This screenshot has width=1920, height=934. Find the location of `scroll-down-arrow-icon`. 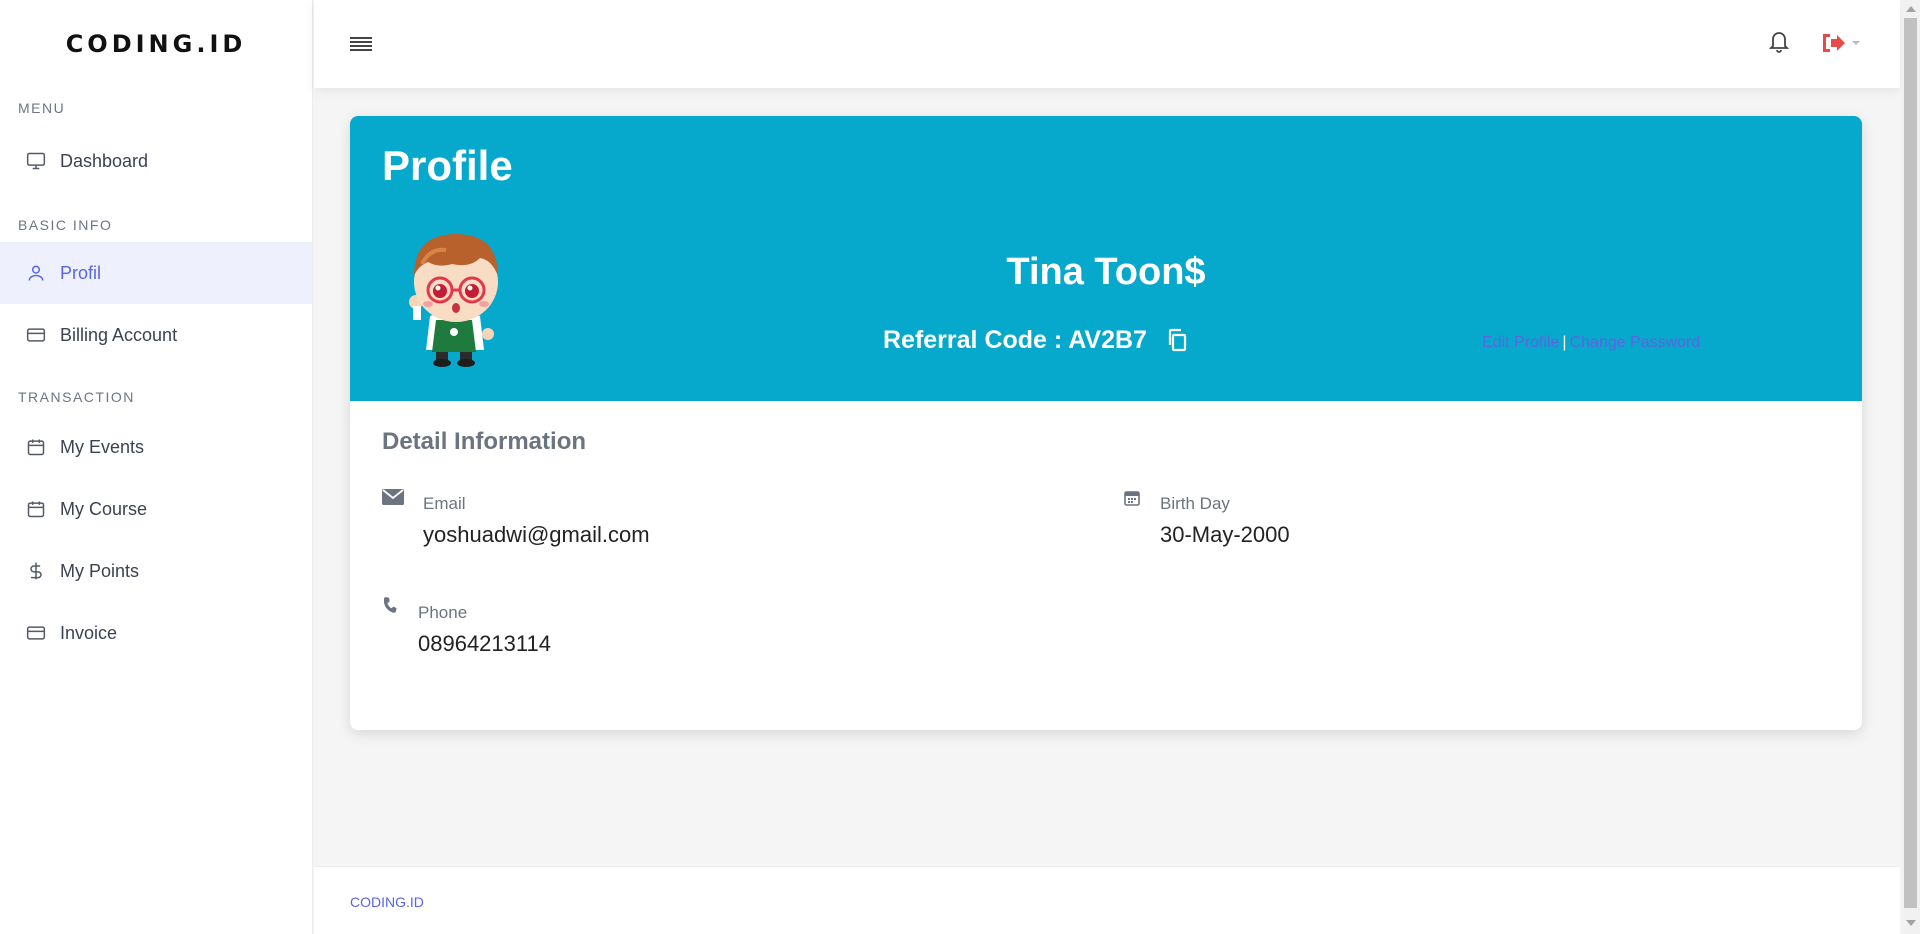

scroll-down-arrow-icon is located at coordinates (1911, 923).